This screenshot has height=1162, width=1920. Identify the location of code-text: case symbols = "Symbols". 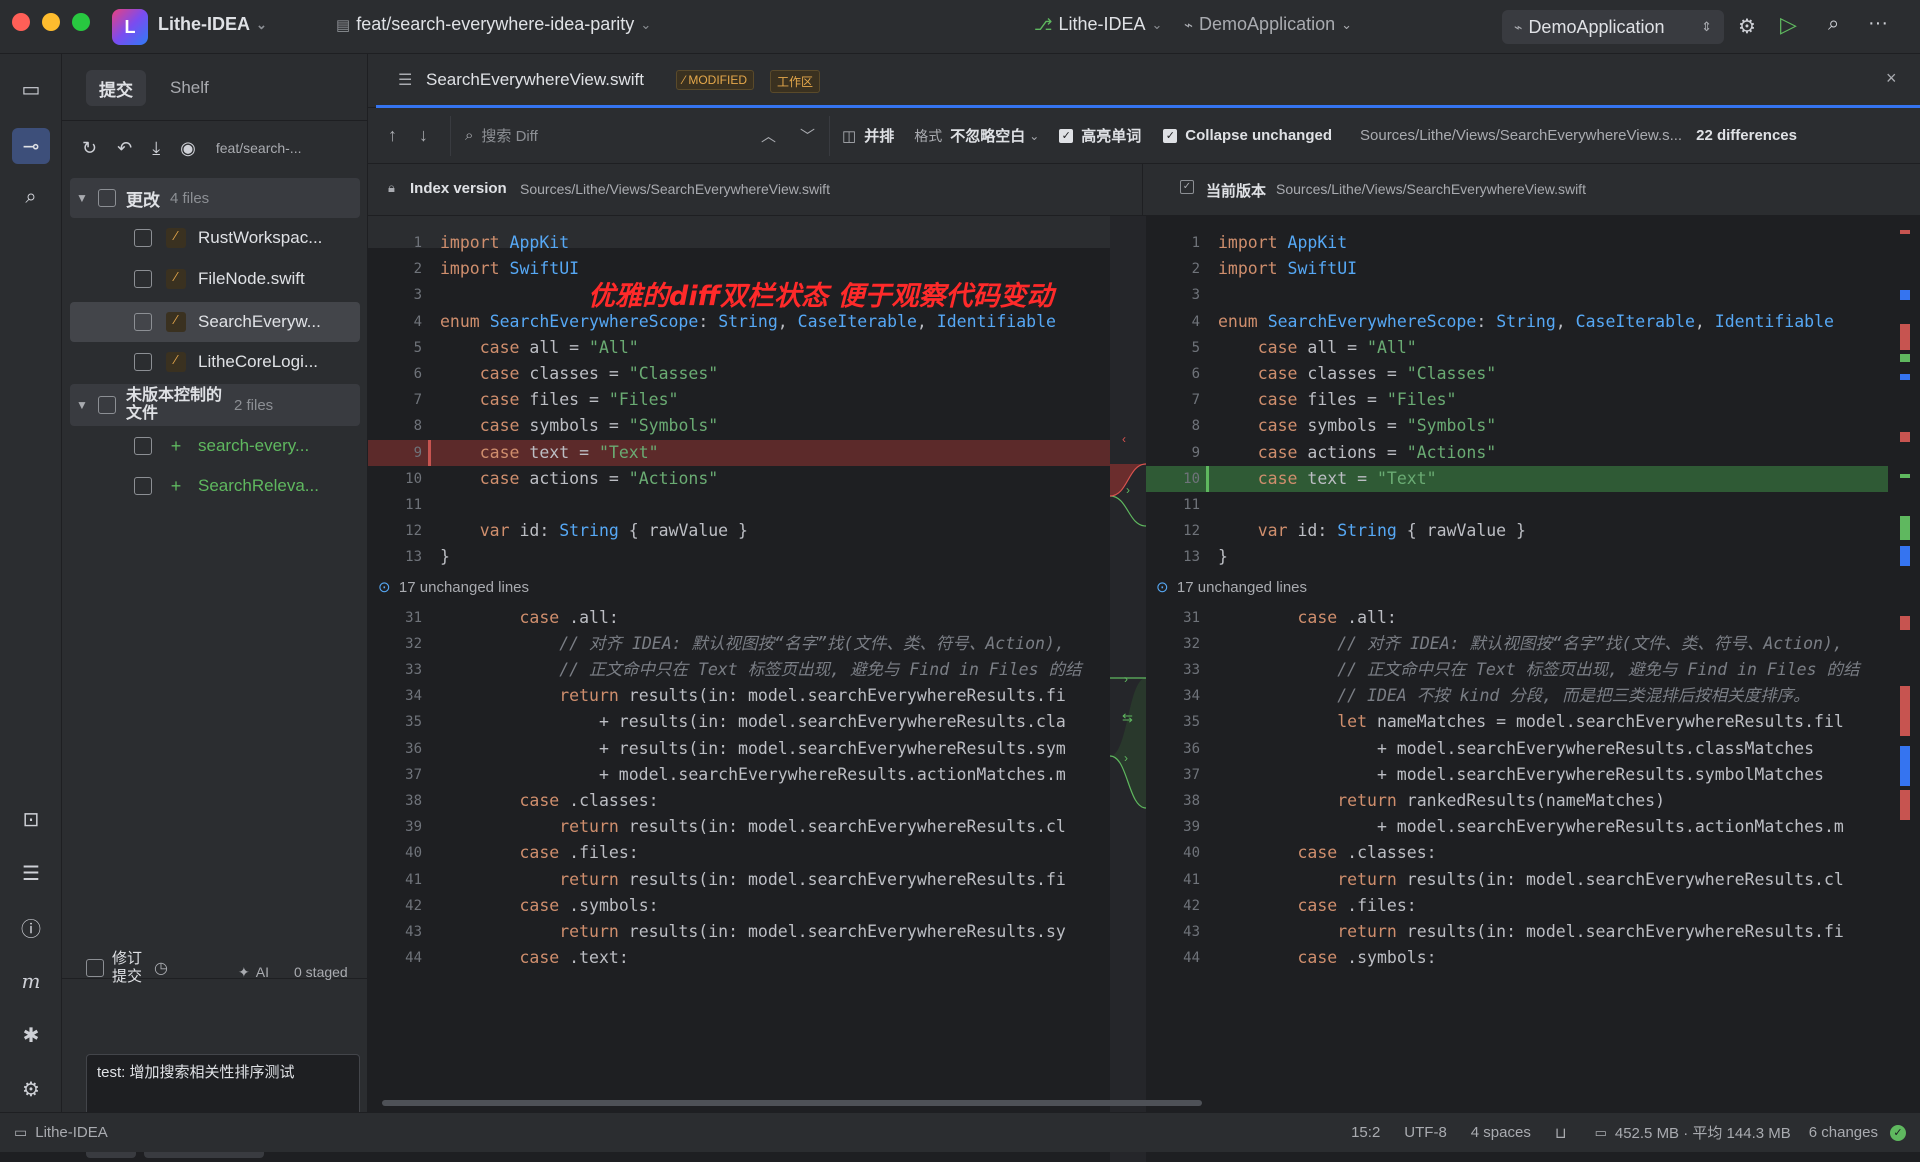
(1377, 426).